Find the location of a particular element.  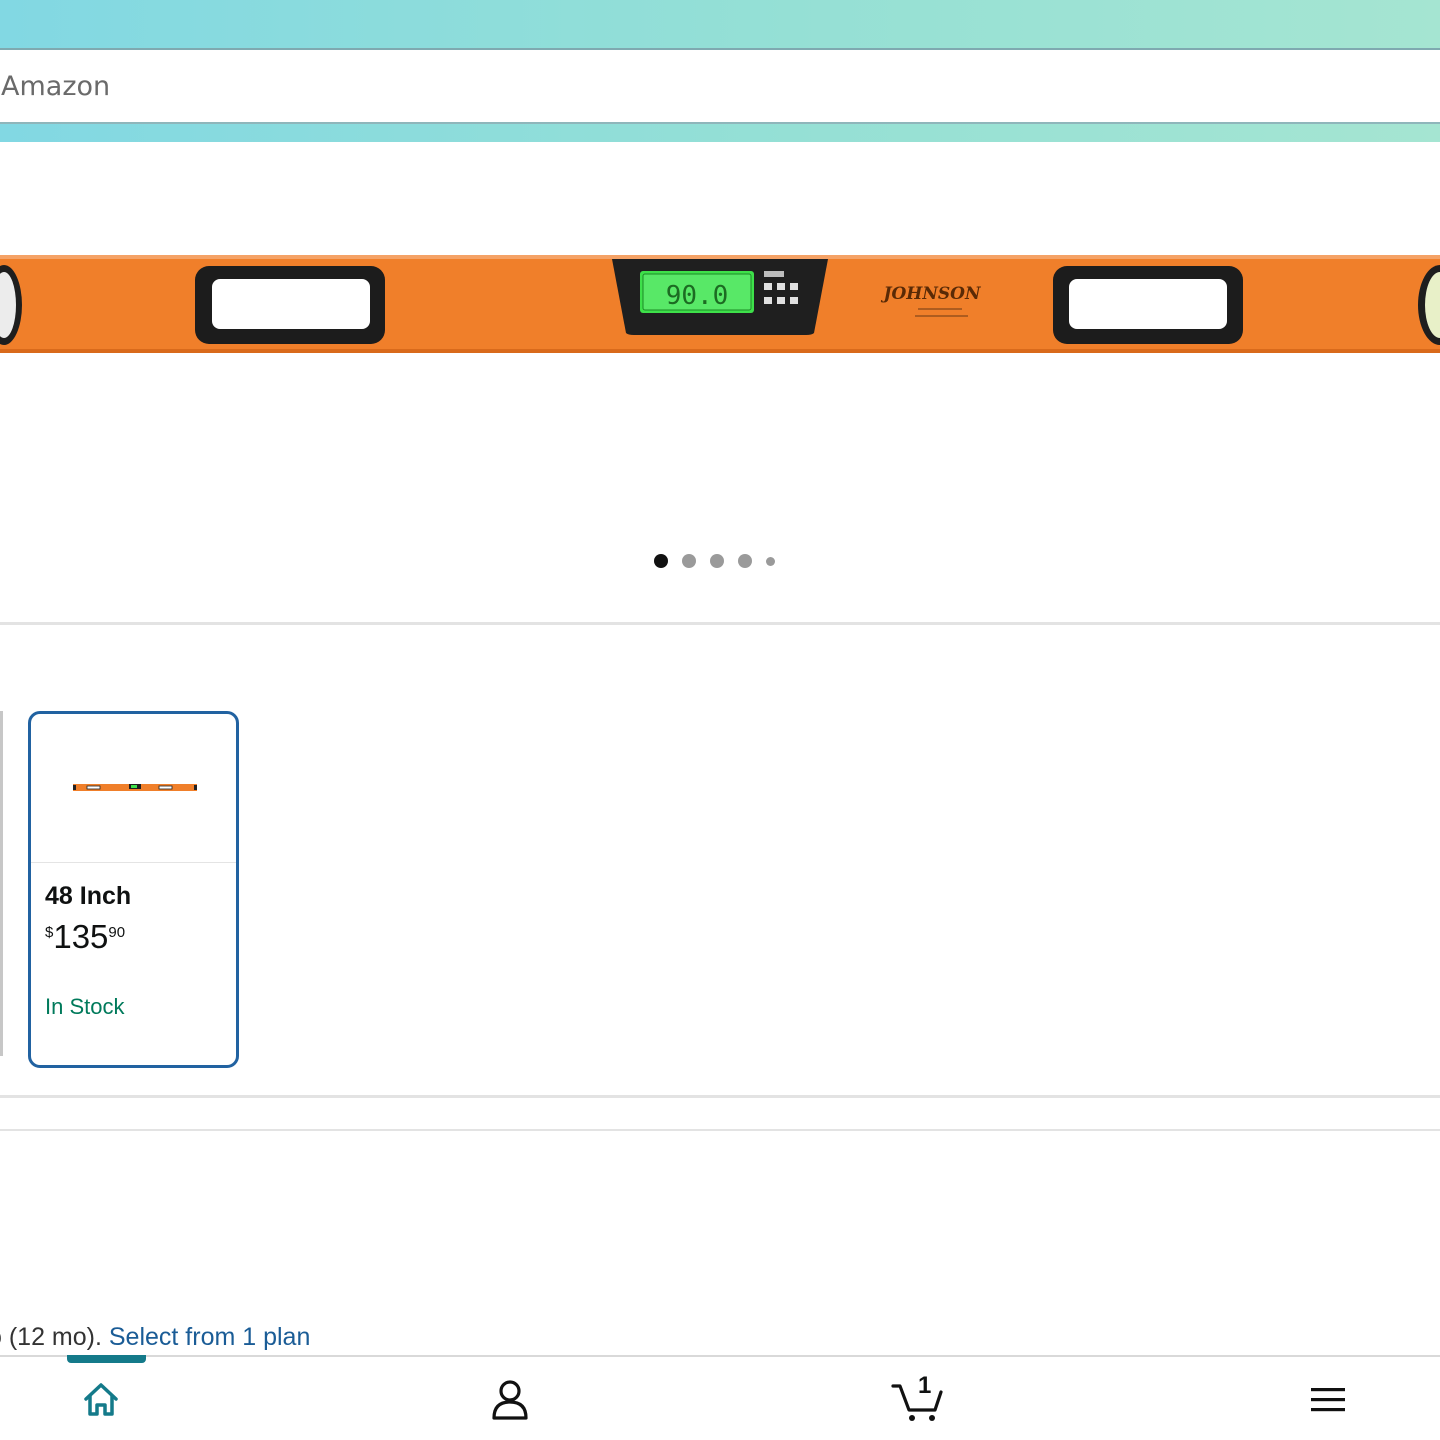

lcd-reading: 90.0 is located at coordinates (697, 296).